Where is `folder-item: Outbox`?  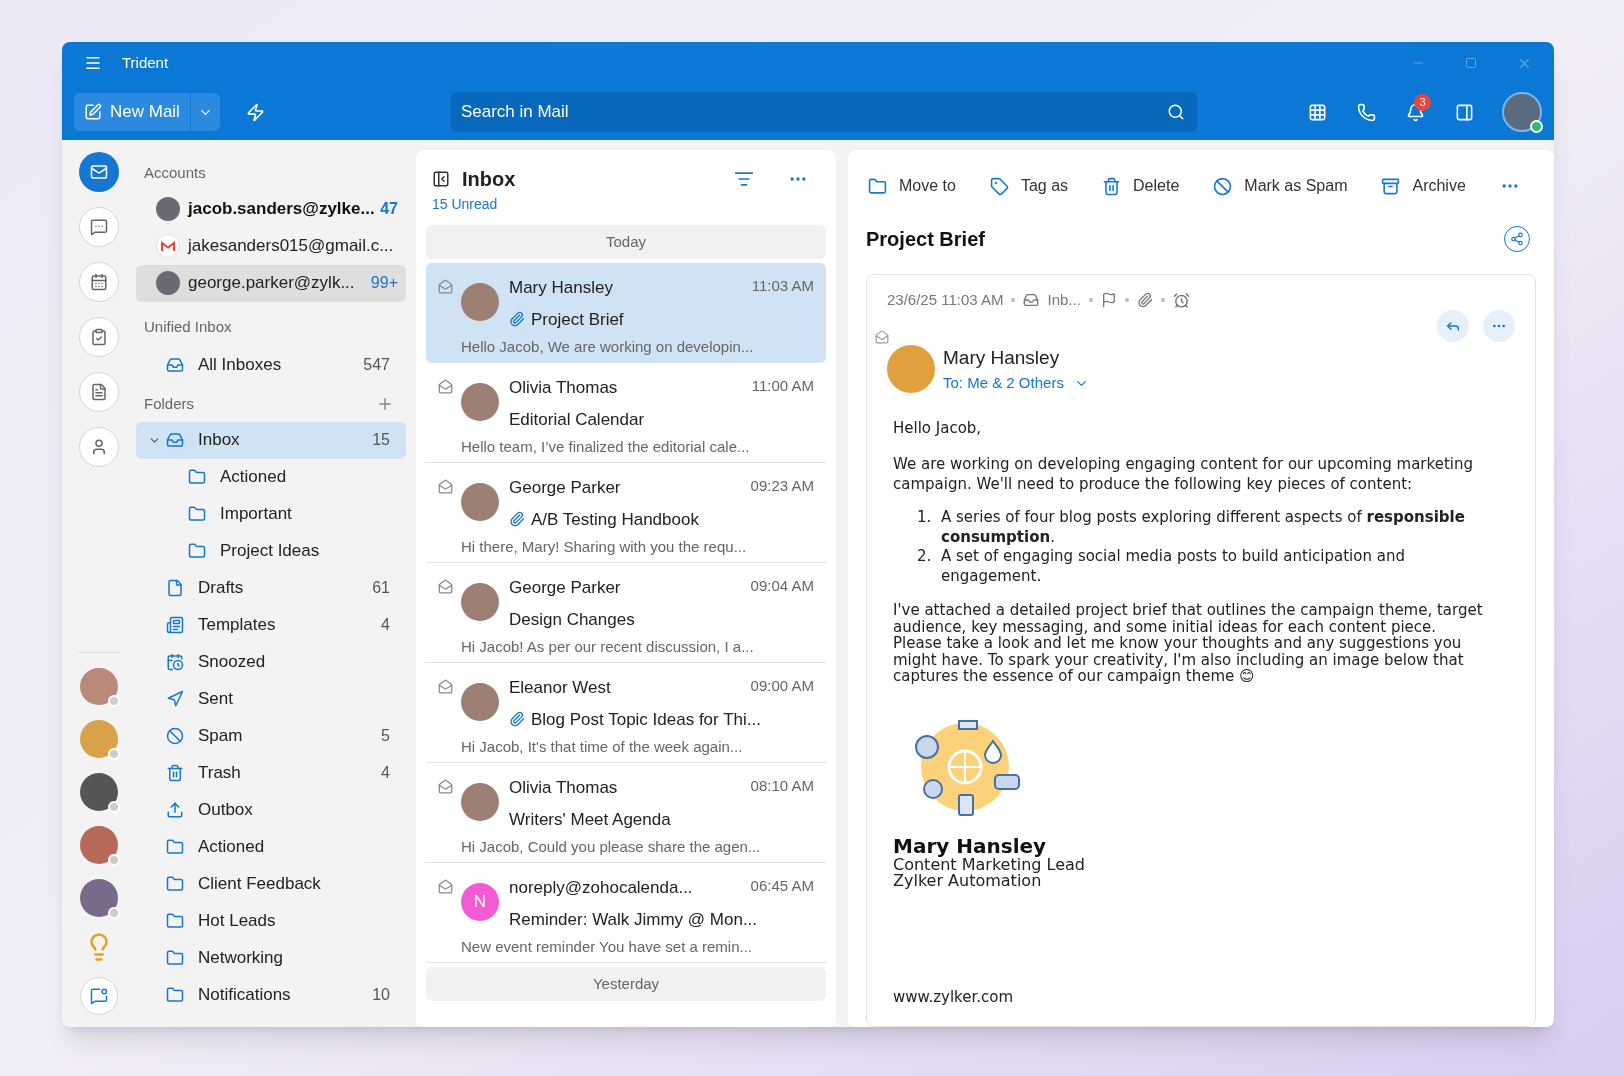
folder-item: Outbox is located at coordinates (271, 810).